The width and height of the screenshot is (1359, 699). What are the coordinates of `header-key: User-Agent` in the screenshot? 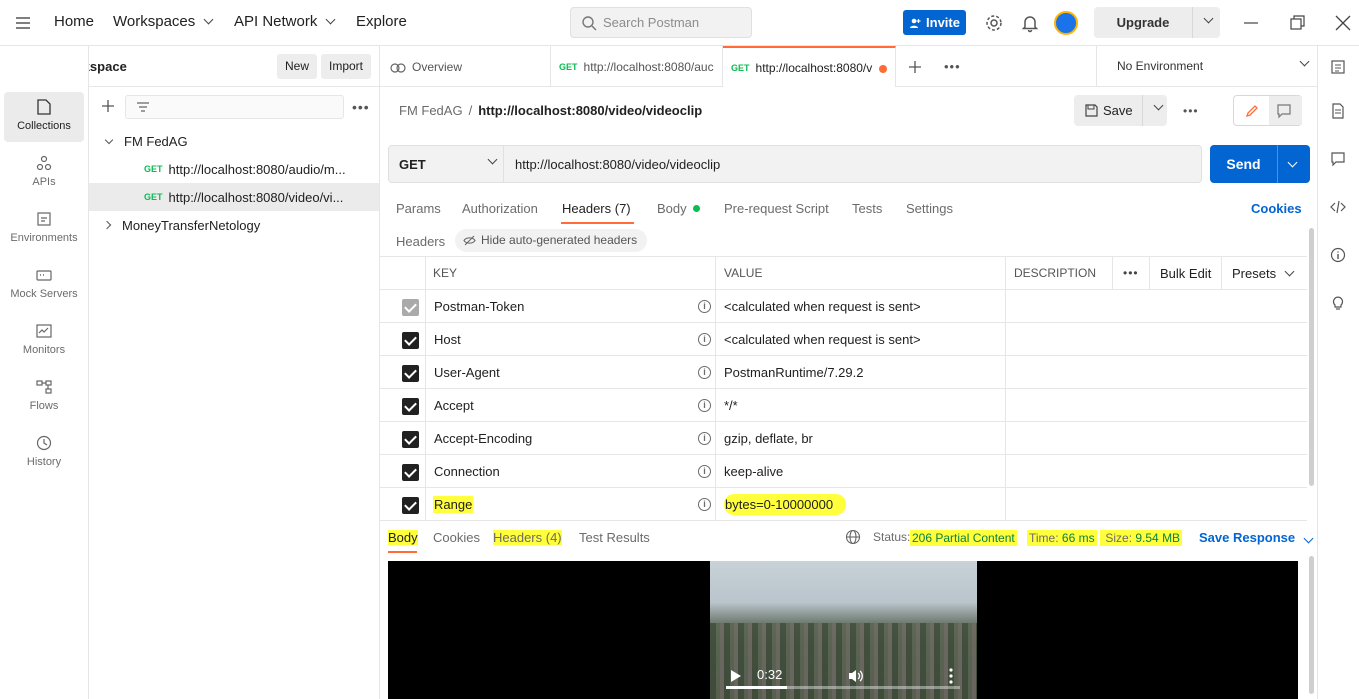 It's located at (467, 372).